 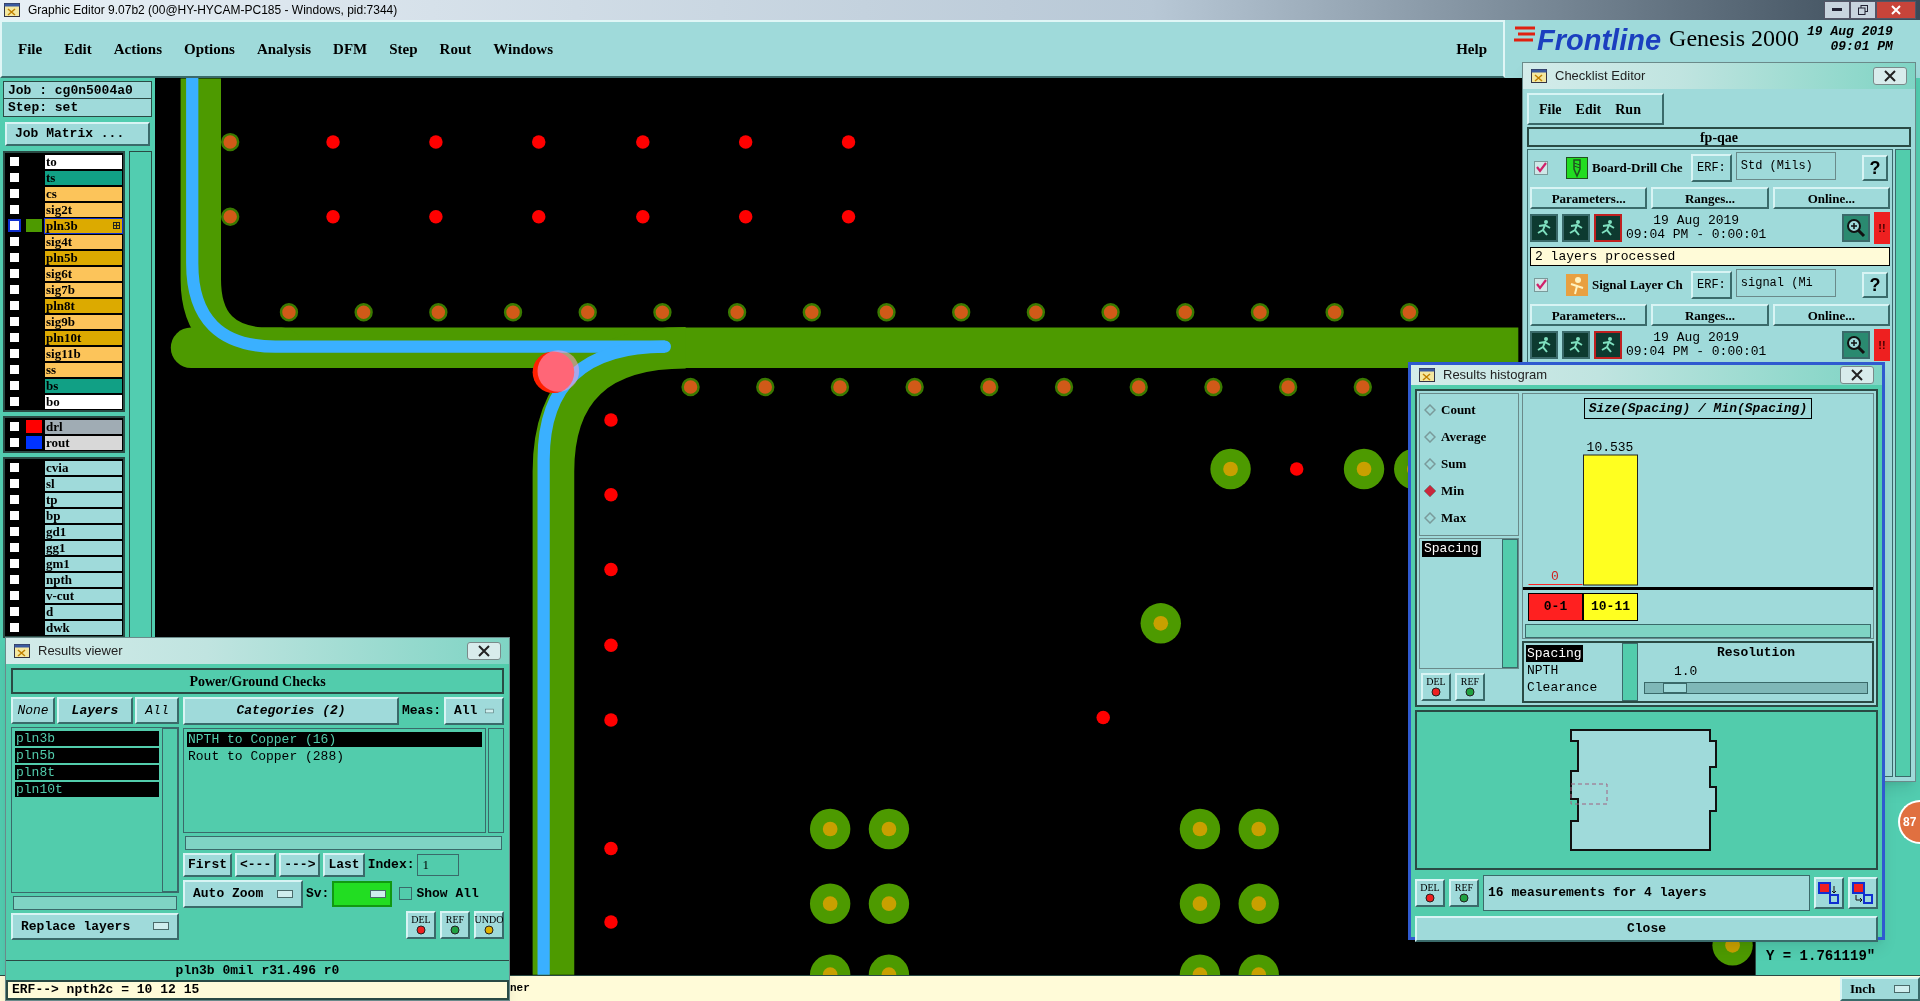 I want to click on option-label: Sum, so click(x=1454, y=464).